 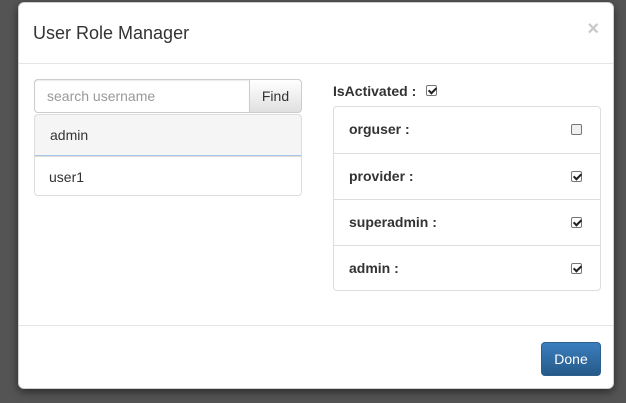 I want to click on close-icon: ×, so click(x=593, y=29).